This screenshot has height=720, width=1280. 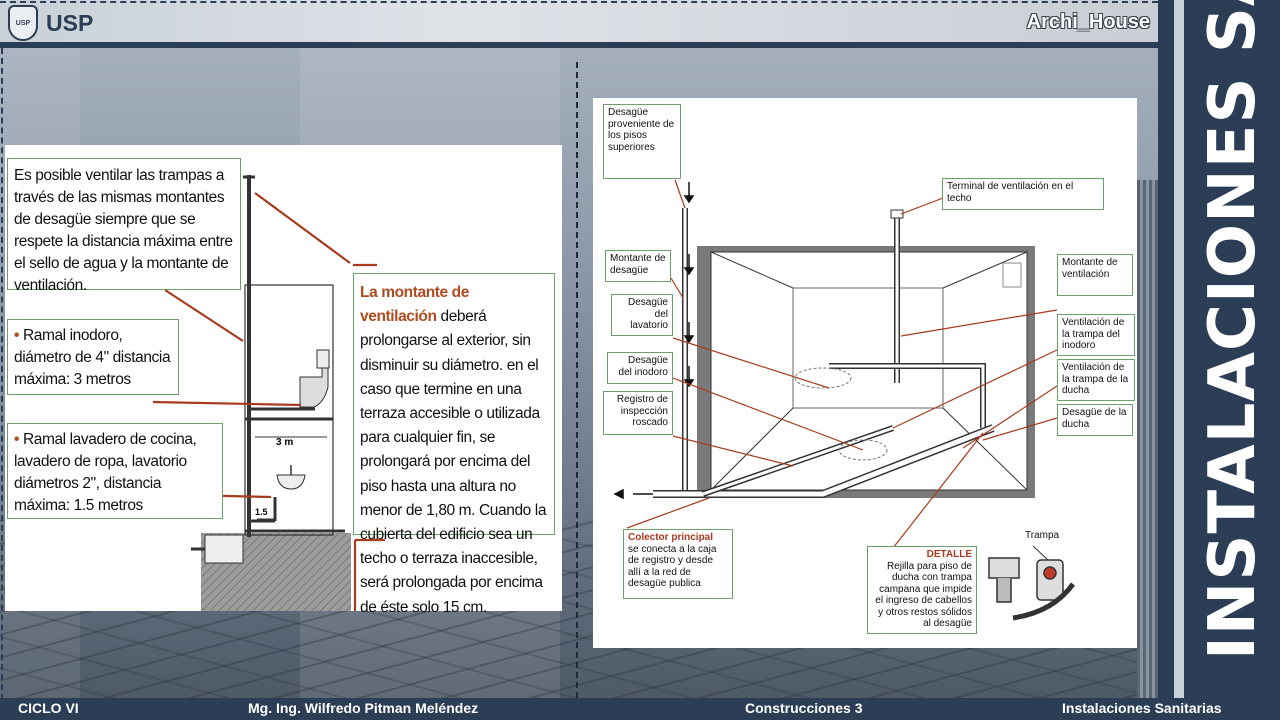 What do you see at coordinates (1096, 335) in the screenshot?
I see `label-ventilacion-trampa-inodoro: Ventilación de la trampa del inodoro` at bounding box center [1096, 335].